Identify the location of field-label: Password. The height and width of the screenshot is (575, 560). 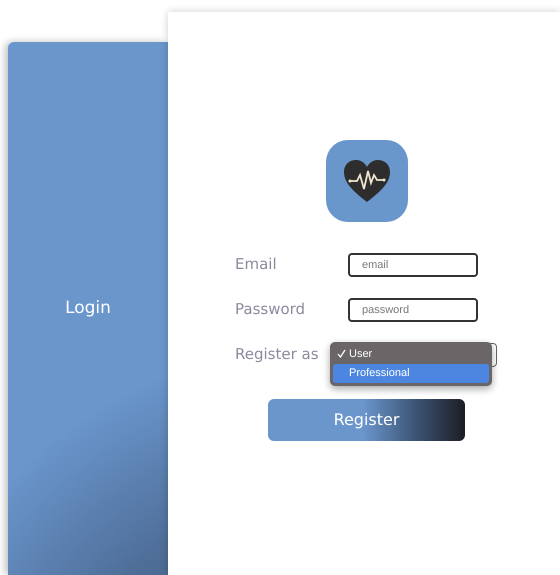
(270, 309).